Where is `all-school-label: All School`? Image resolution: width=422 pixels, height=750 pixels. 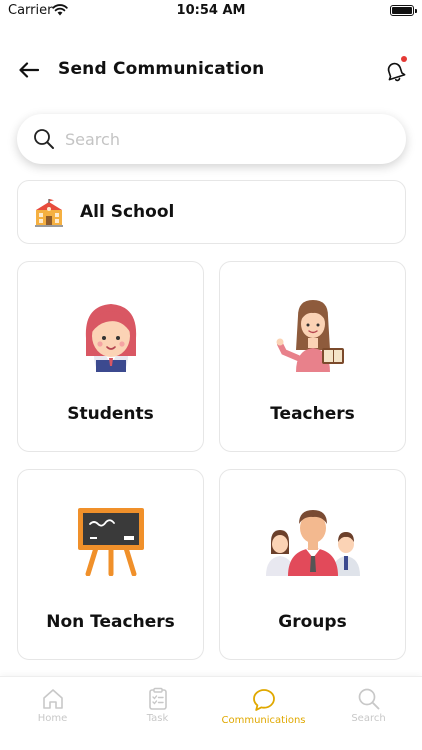 all-school-label: All School is located at coordinates (127, 212).